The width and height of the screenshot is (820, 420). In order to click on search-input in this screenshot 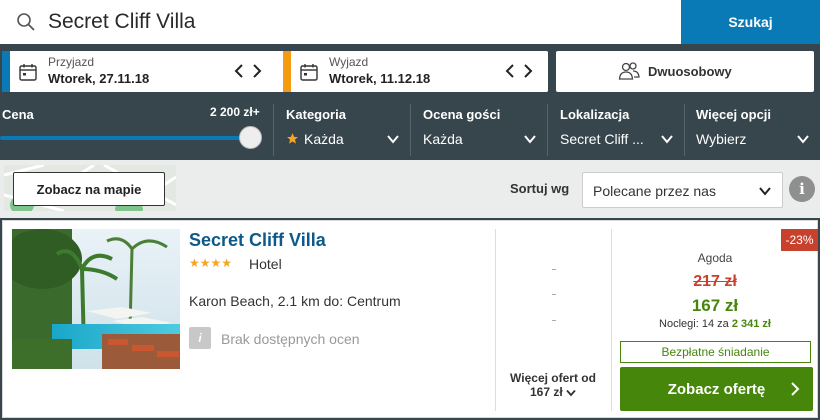, I will do `click(358, 22)`.